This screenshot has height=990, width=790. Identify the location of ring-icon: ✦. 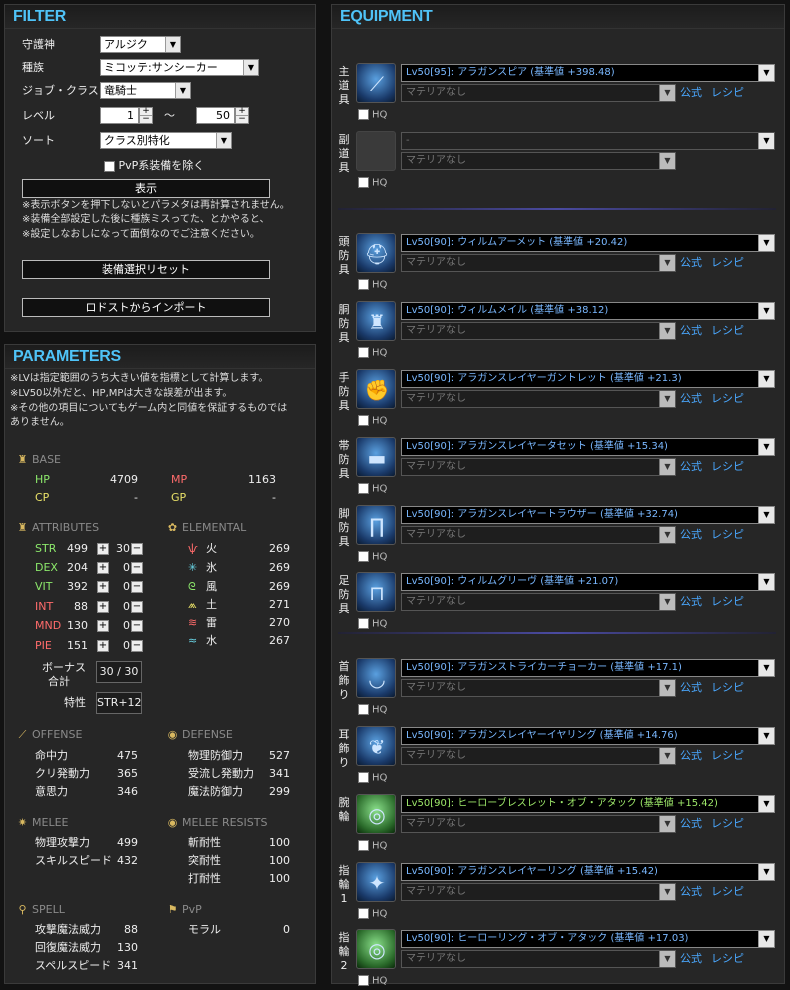
(376, 882).